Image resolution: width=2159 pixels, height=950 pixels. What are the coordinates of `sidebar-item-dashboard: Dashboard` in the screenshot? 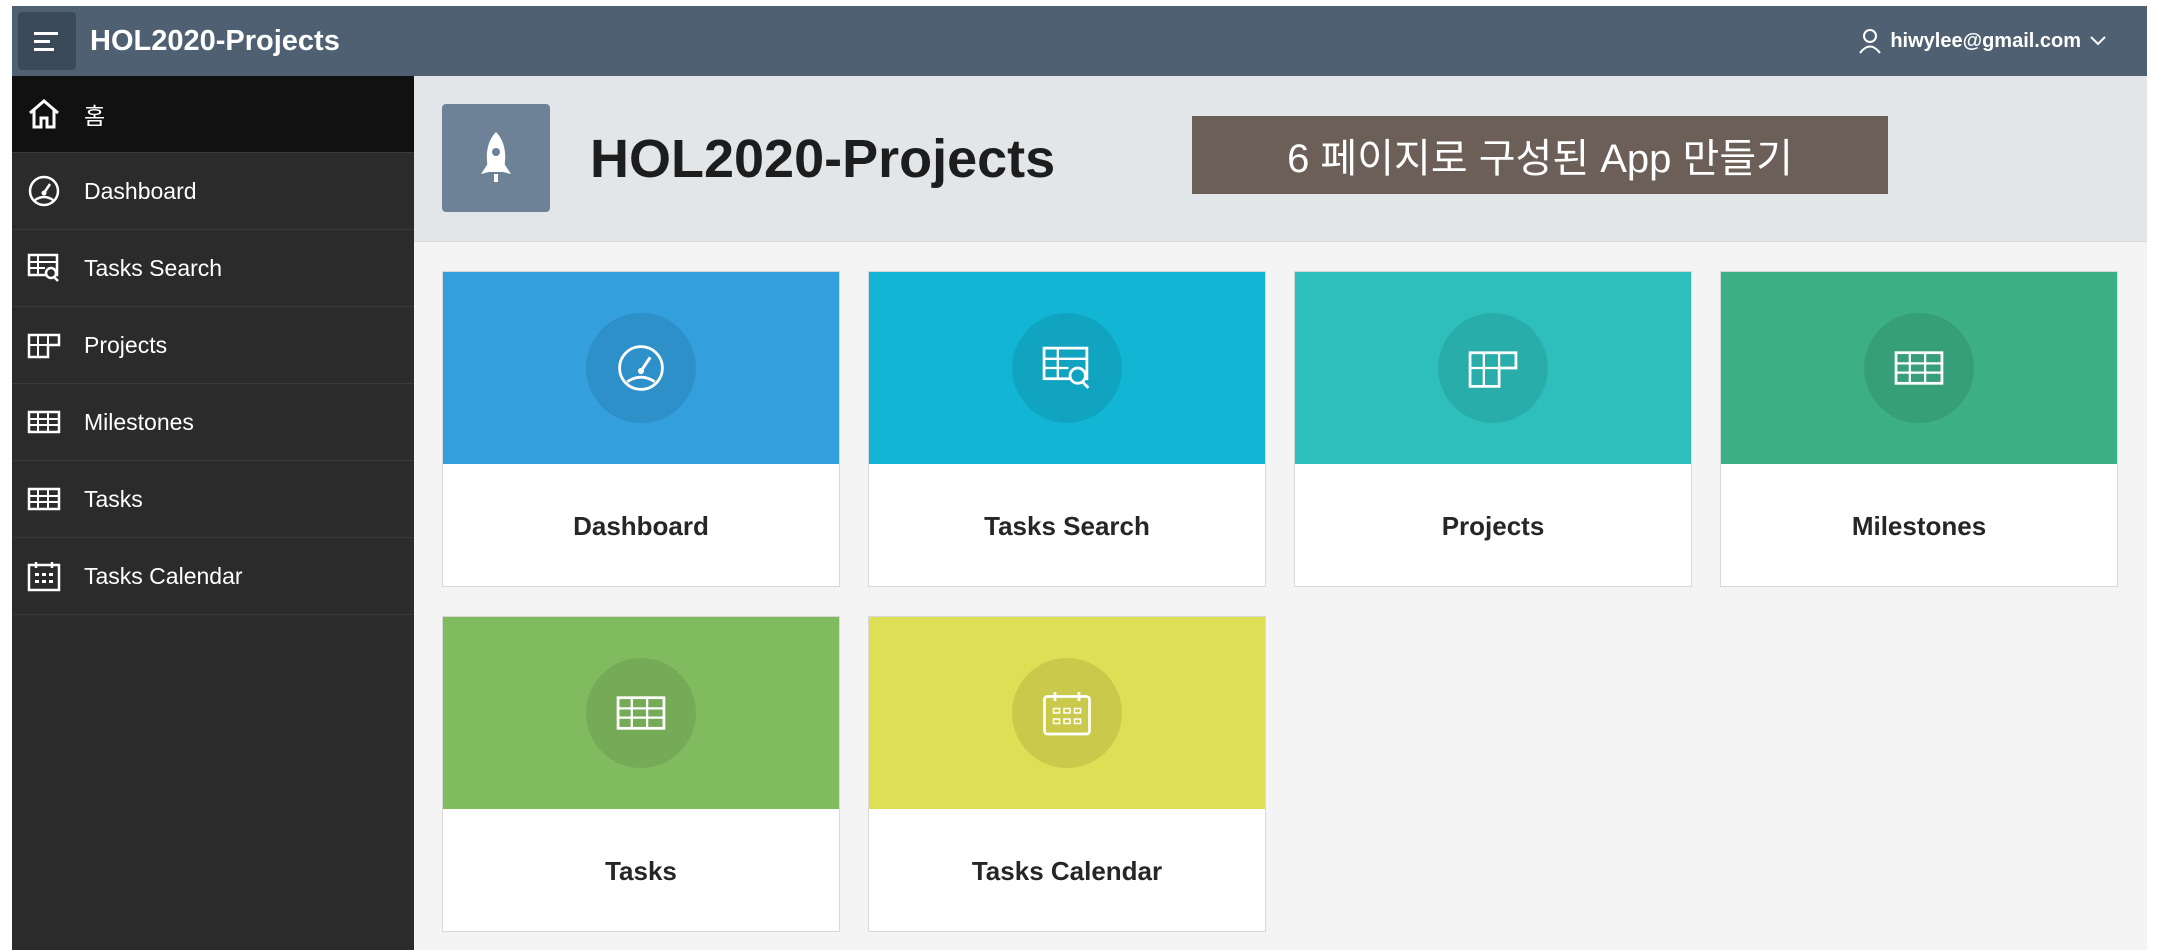 It's located at (213, 191).